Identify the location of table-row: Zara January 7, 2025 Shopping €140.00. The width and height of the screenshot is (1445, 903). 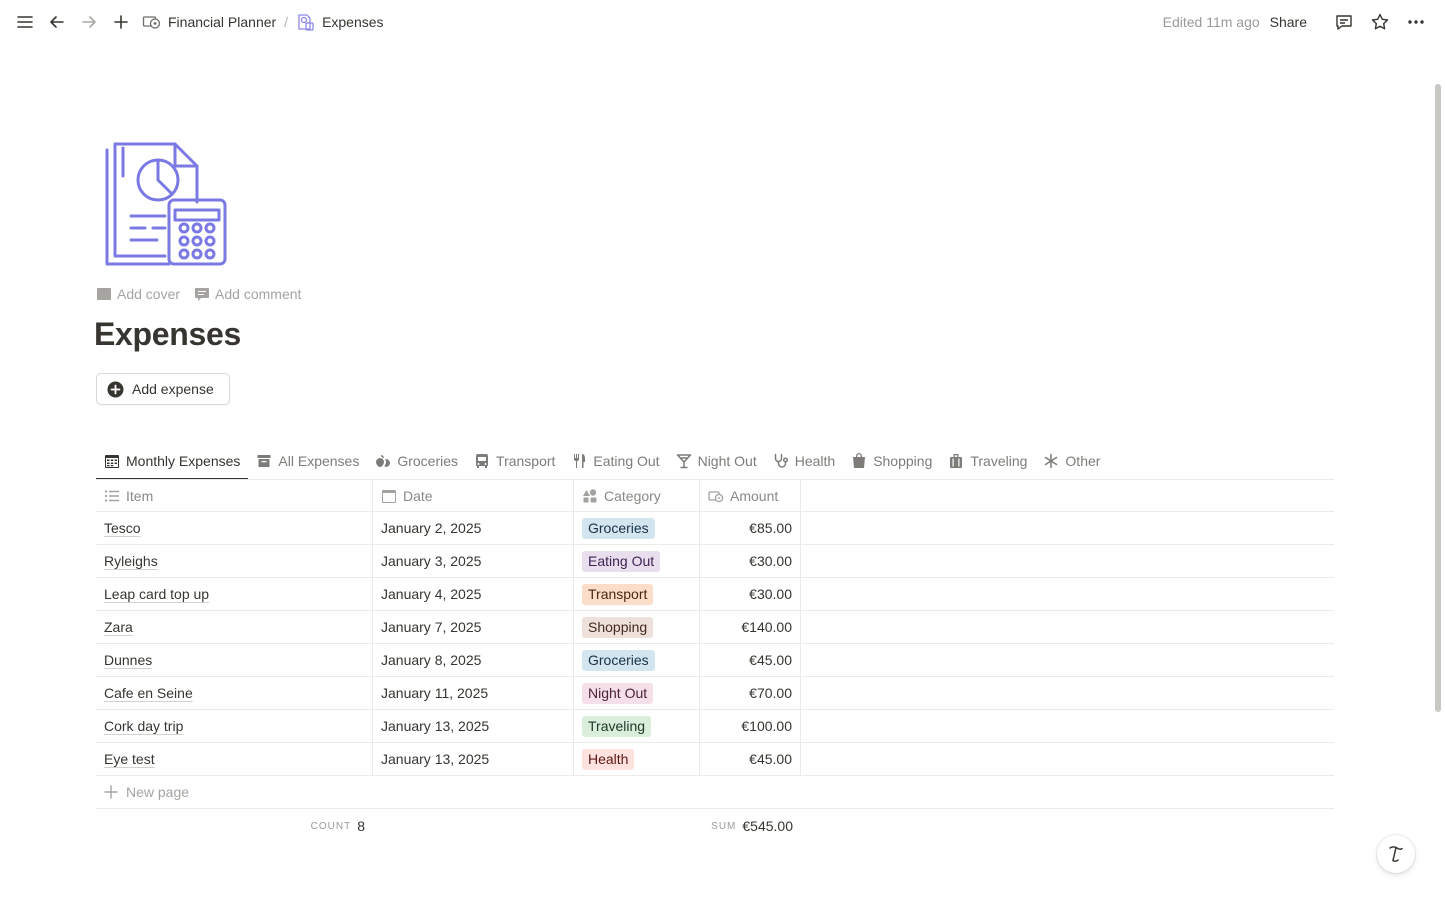
(715, 627).